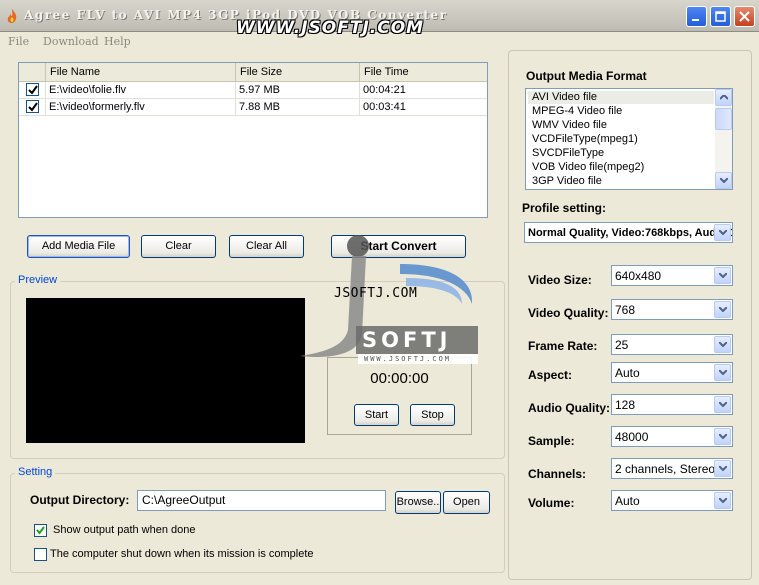 The width and height of the screenshot is (759, 585). I want to click on preview-stop-button: Stop, so click(432, 415).